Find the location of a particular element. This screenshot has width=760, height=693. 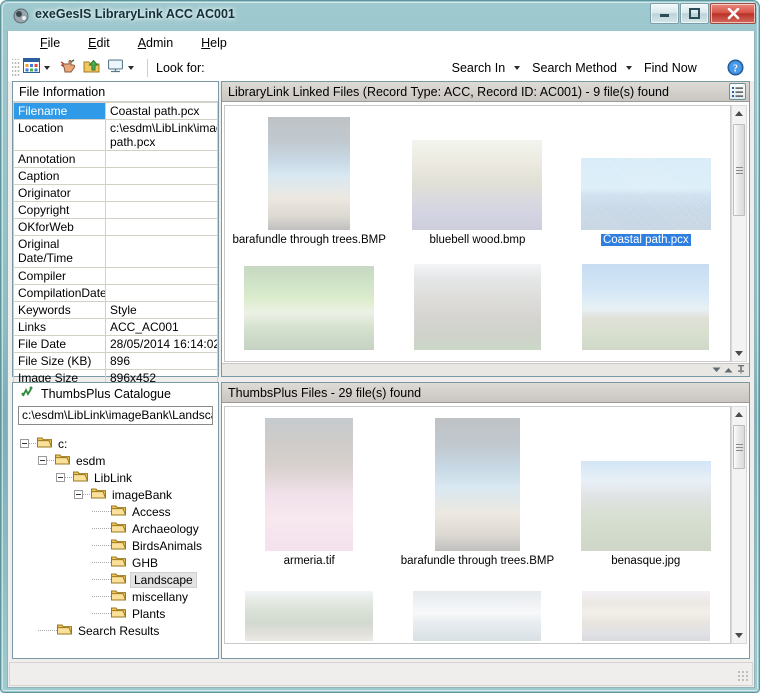

tree-node-label: BirdsAnimals is located at coordinates (167, 546).